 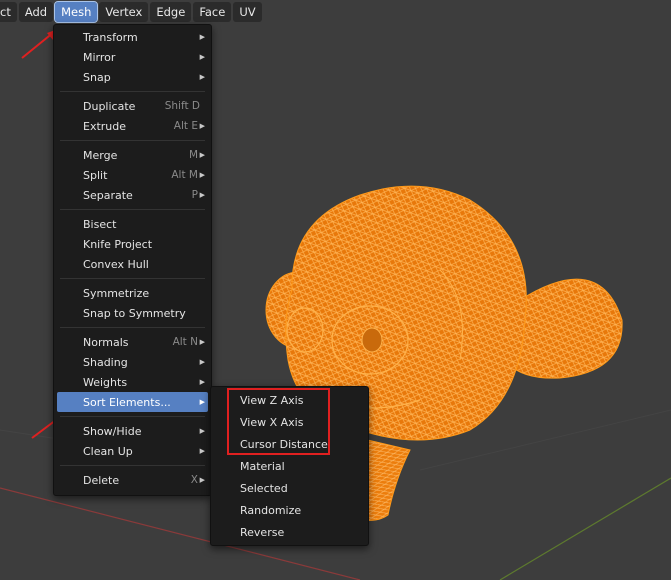 I want to click on menu-item-extrude: Extrude Alt E ▶, so click(x=132, y=126).